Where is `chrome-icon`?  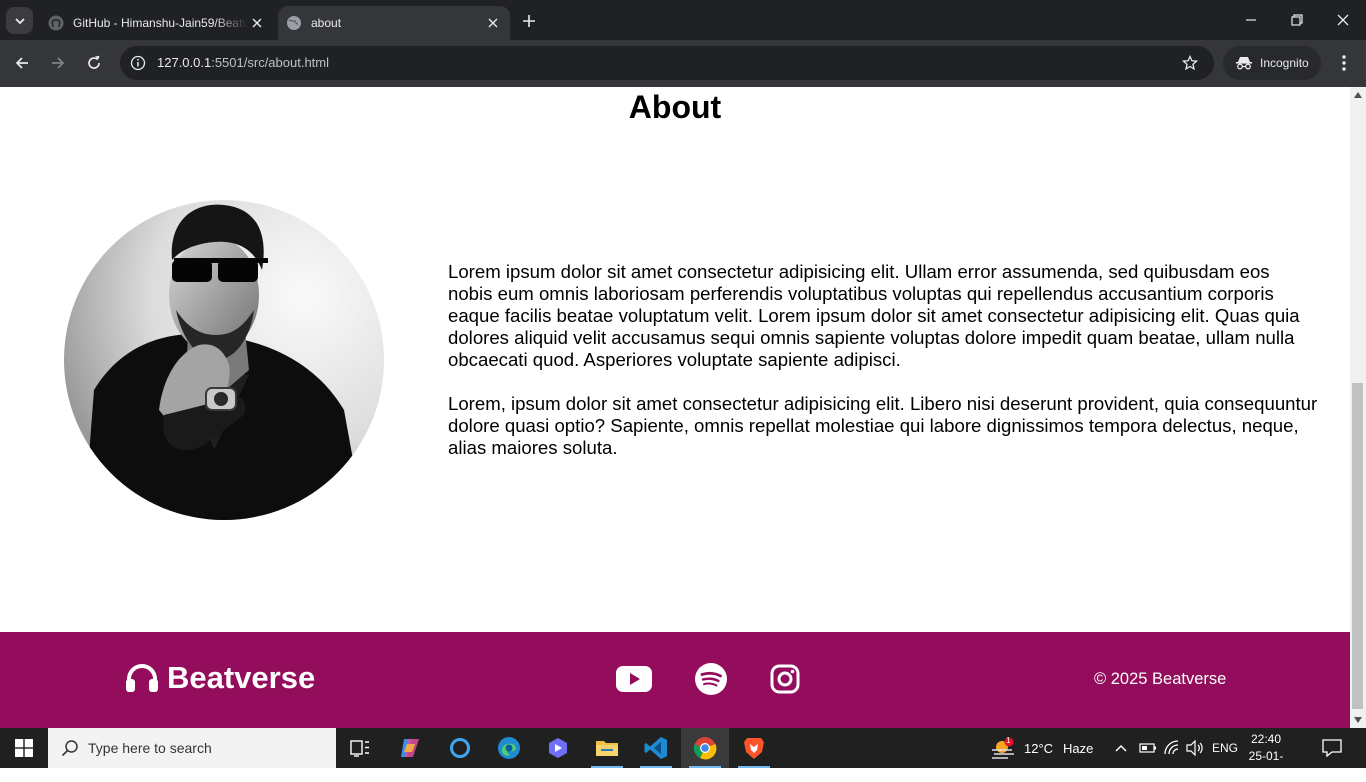 chrome-icon is located at coordinates (705, 748).